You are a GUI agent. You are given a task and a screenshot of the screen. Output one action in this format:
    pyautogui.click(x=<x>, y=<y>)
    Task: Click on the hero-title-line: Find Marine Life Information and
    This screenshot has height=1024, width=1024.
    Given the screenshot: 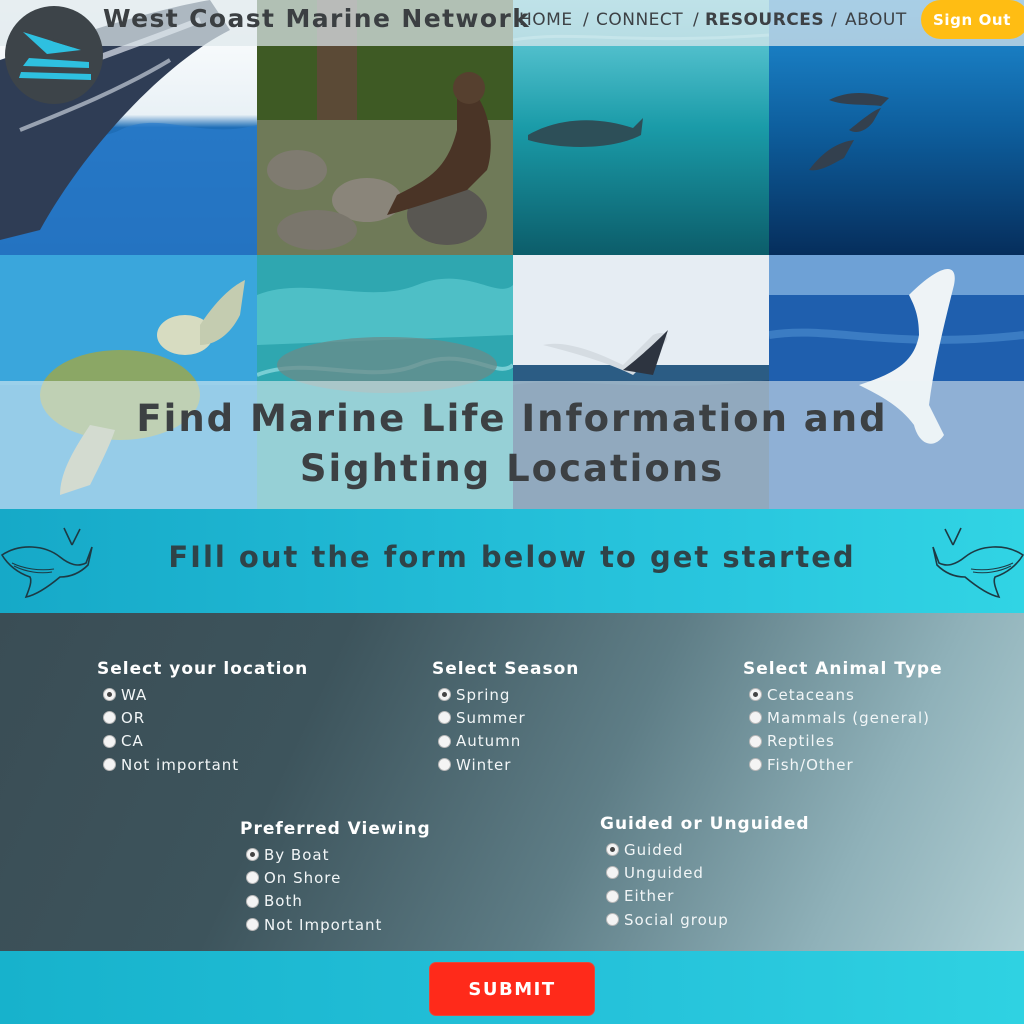 What is the action you would take?
    pyautogui.click(x=512, y=418)
    